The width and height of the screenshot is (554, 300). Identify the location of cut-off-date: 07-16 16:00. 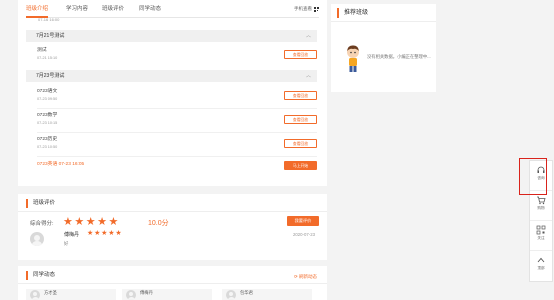
(49, 19).